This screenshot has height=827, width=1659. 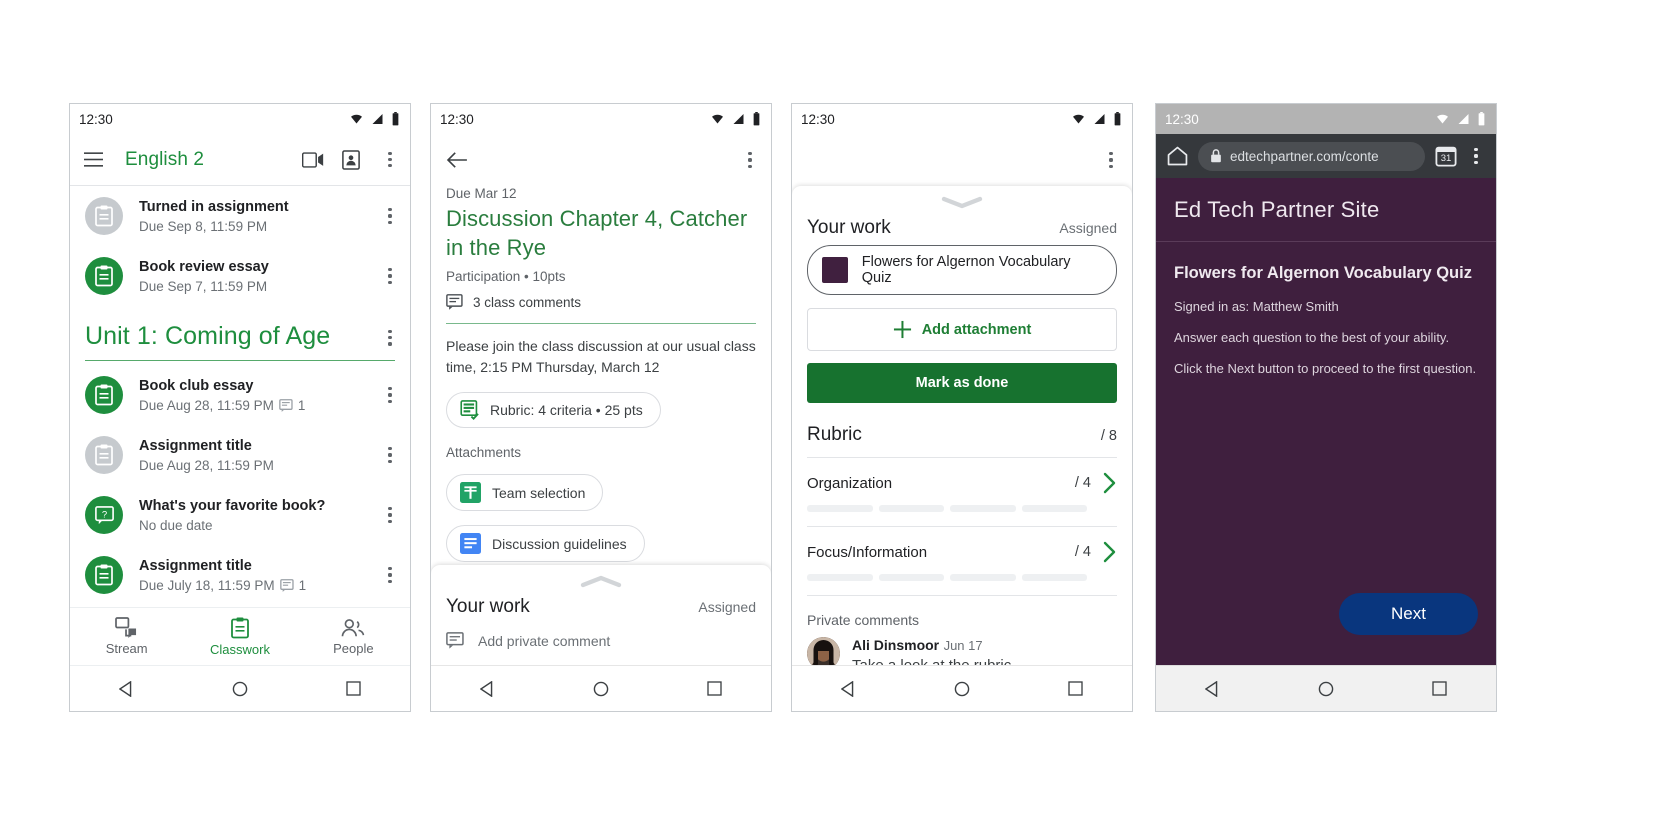 What do you see at coordinates (240, 276) in the screenshot?
I see `list-item: Book review essay Due Sep 7, 11:59 PM` at bounding box center [240, 276].